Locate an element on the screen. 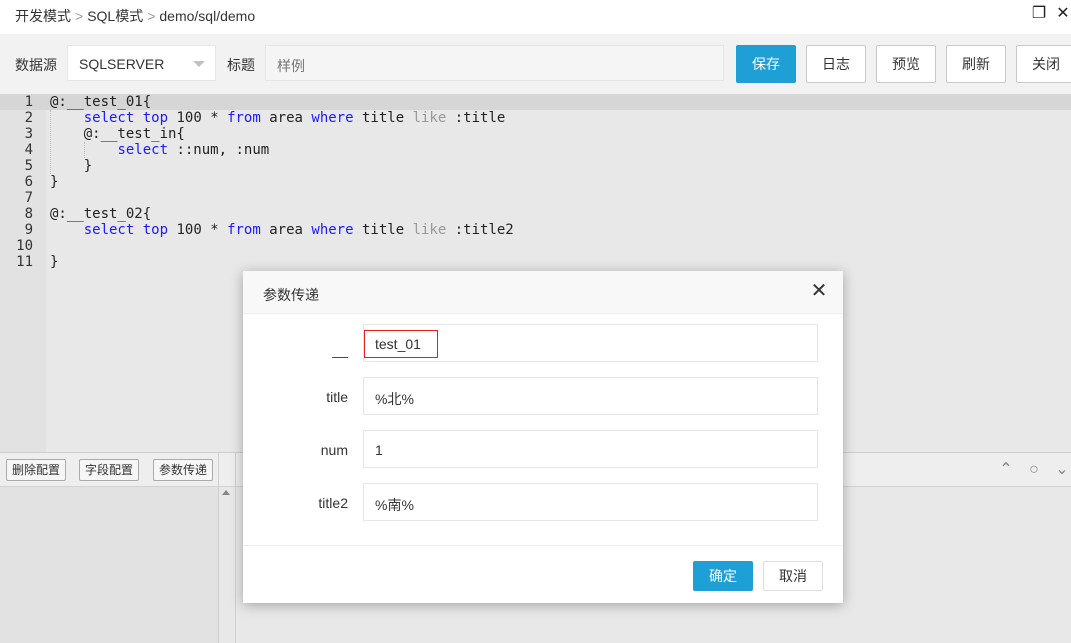 The image size is (1071, 643). dialog-divider is located at coordinates (543, 545).